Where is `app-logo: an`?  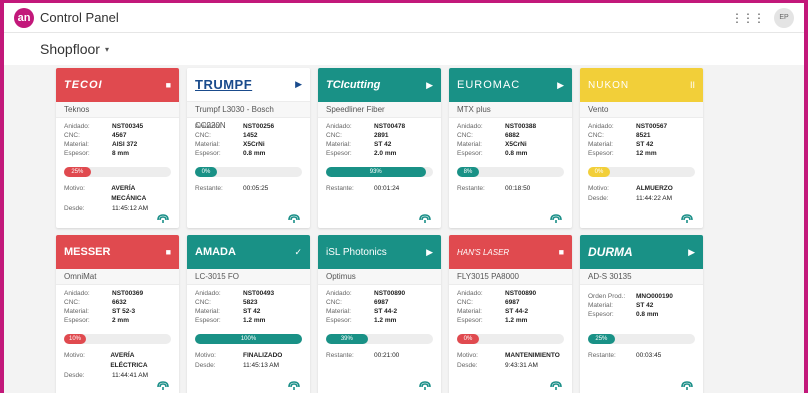
app-logo: an is located at coordinates (24, 17).